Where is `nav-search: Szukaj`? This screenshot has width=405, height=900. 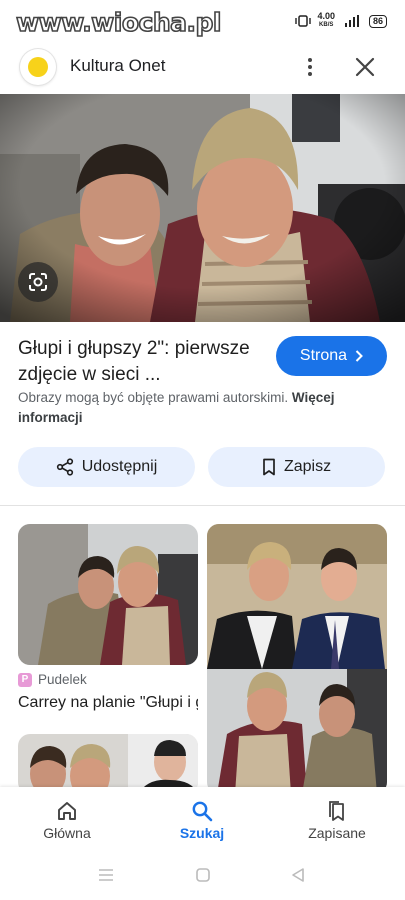 nav-search: Szukaj is located at coordinates (202, 819).